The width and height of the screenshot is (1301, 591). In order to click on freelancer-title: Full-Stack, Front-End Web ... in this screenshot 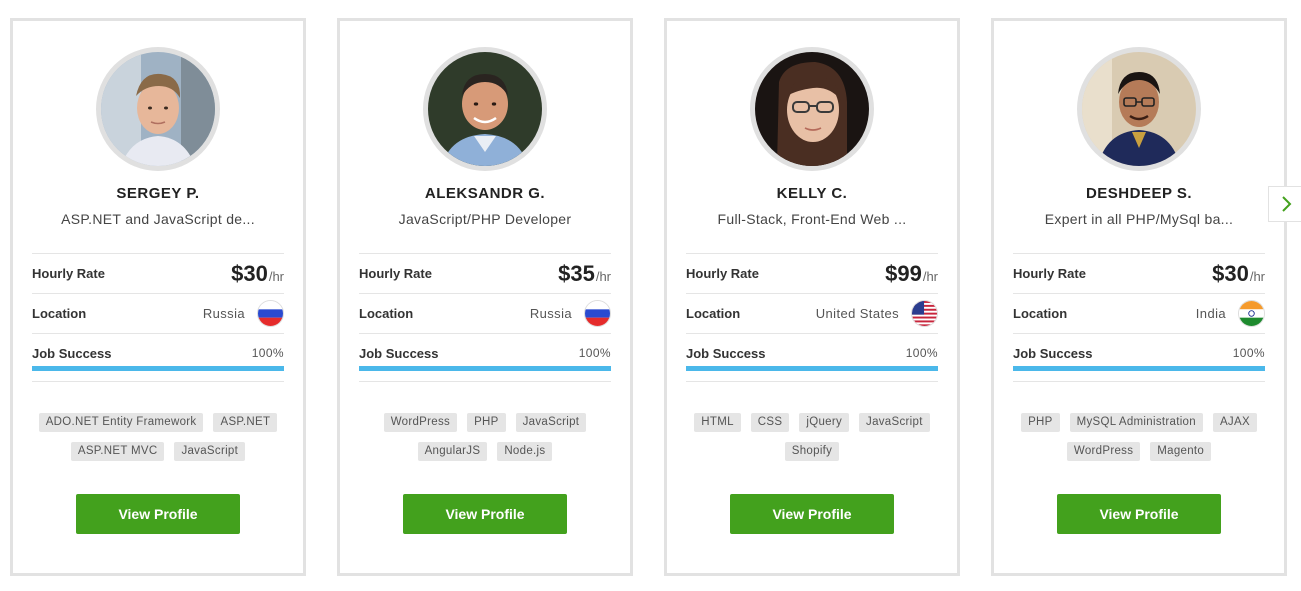, I will do `click(812, 219)`.